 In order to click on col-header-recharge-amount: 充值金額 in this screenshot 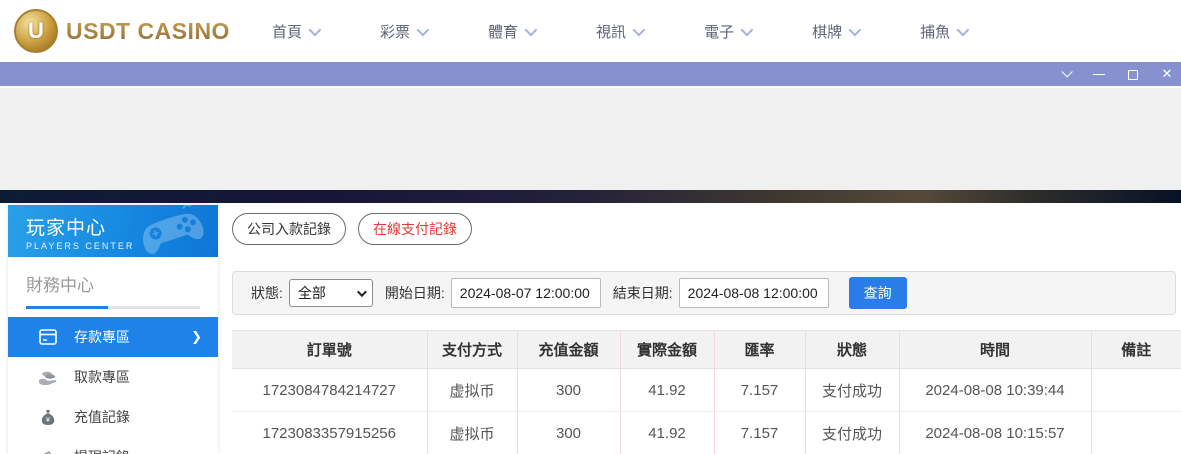, I will do `click(568, 349)`.